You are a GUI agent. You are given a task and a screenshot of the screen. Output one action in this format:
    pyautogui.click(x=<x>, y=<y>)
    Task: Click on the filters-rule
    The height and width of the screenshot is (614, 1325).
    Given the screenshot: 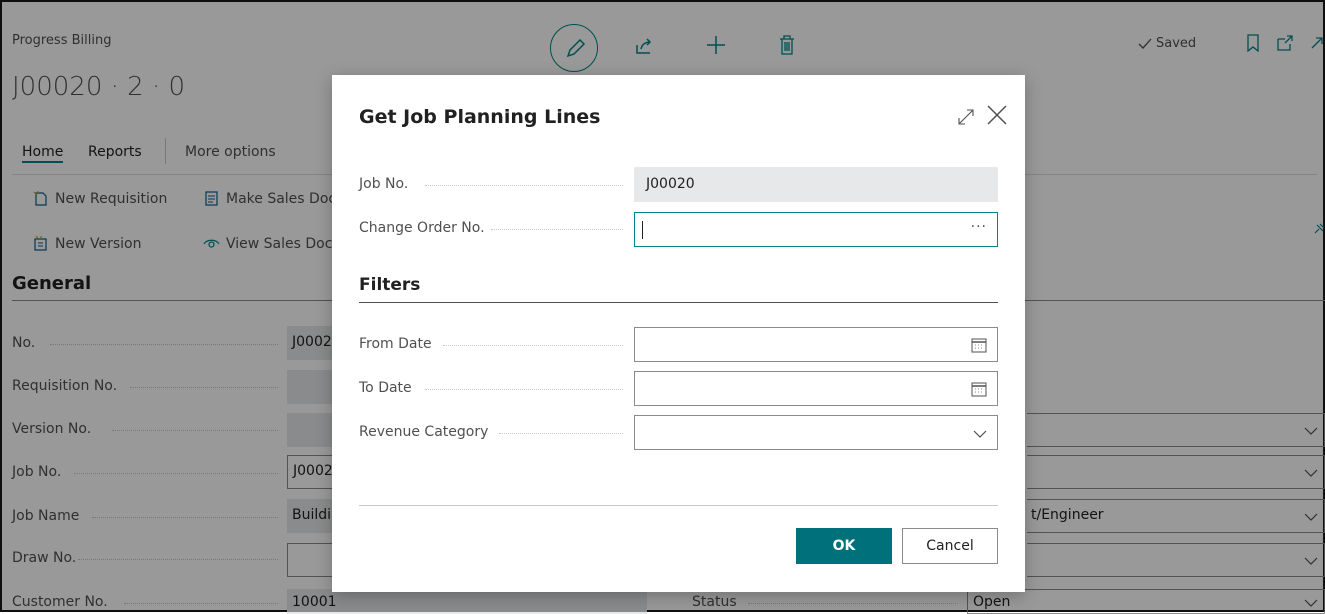 What is the action you would take?
    pyautogui.click(x=678, y=302)
    